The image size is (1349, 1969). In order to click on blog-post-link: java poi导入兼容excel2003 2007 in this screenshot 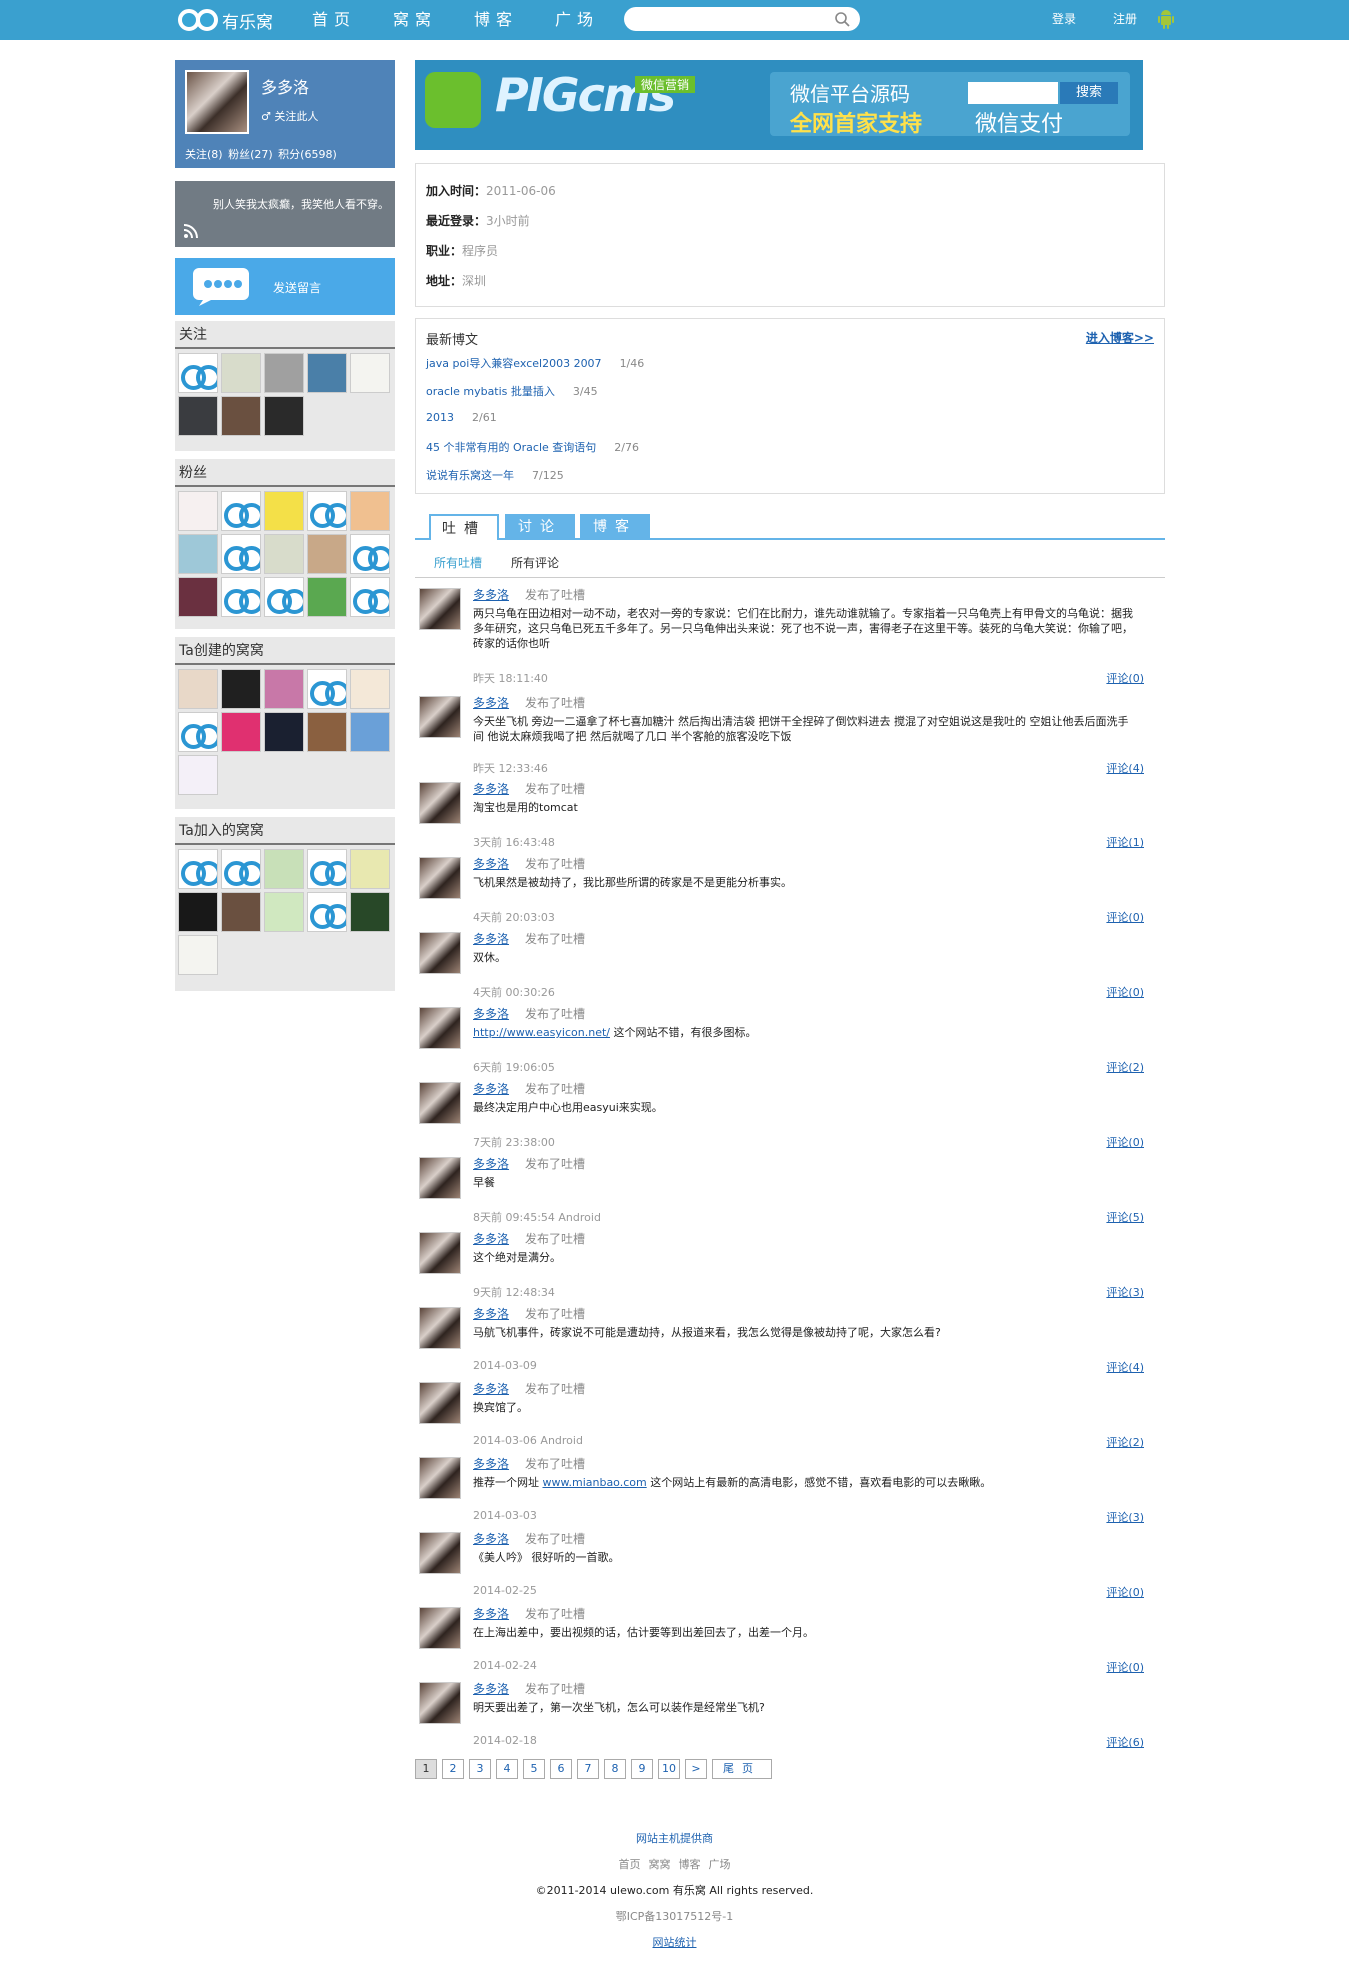, I will do `click(514, 363)`.